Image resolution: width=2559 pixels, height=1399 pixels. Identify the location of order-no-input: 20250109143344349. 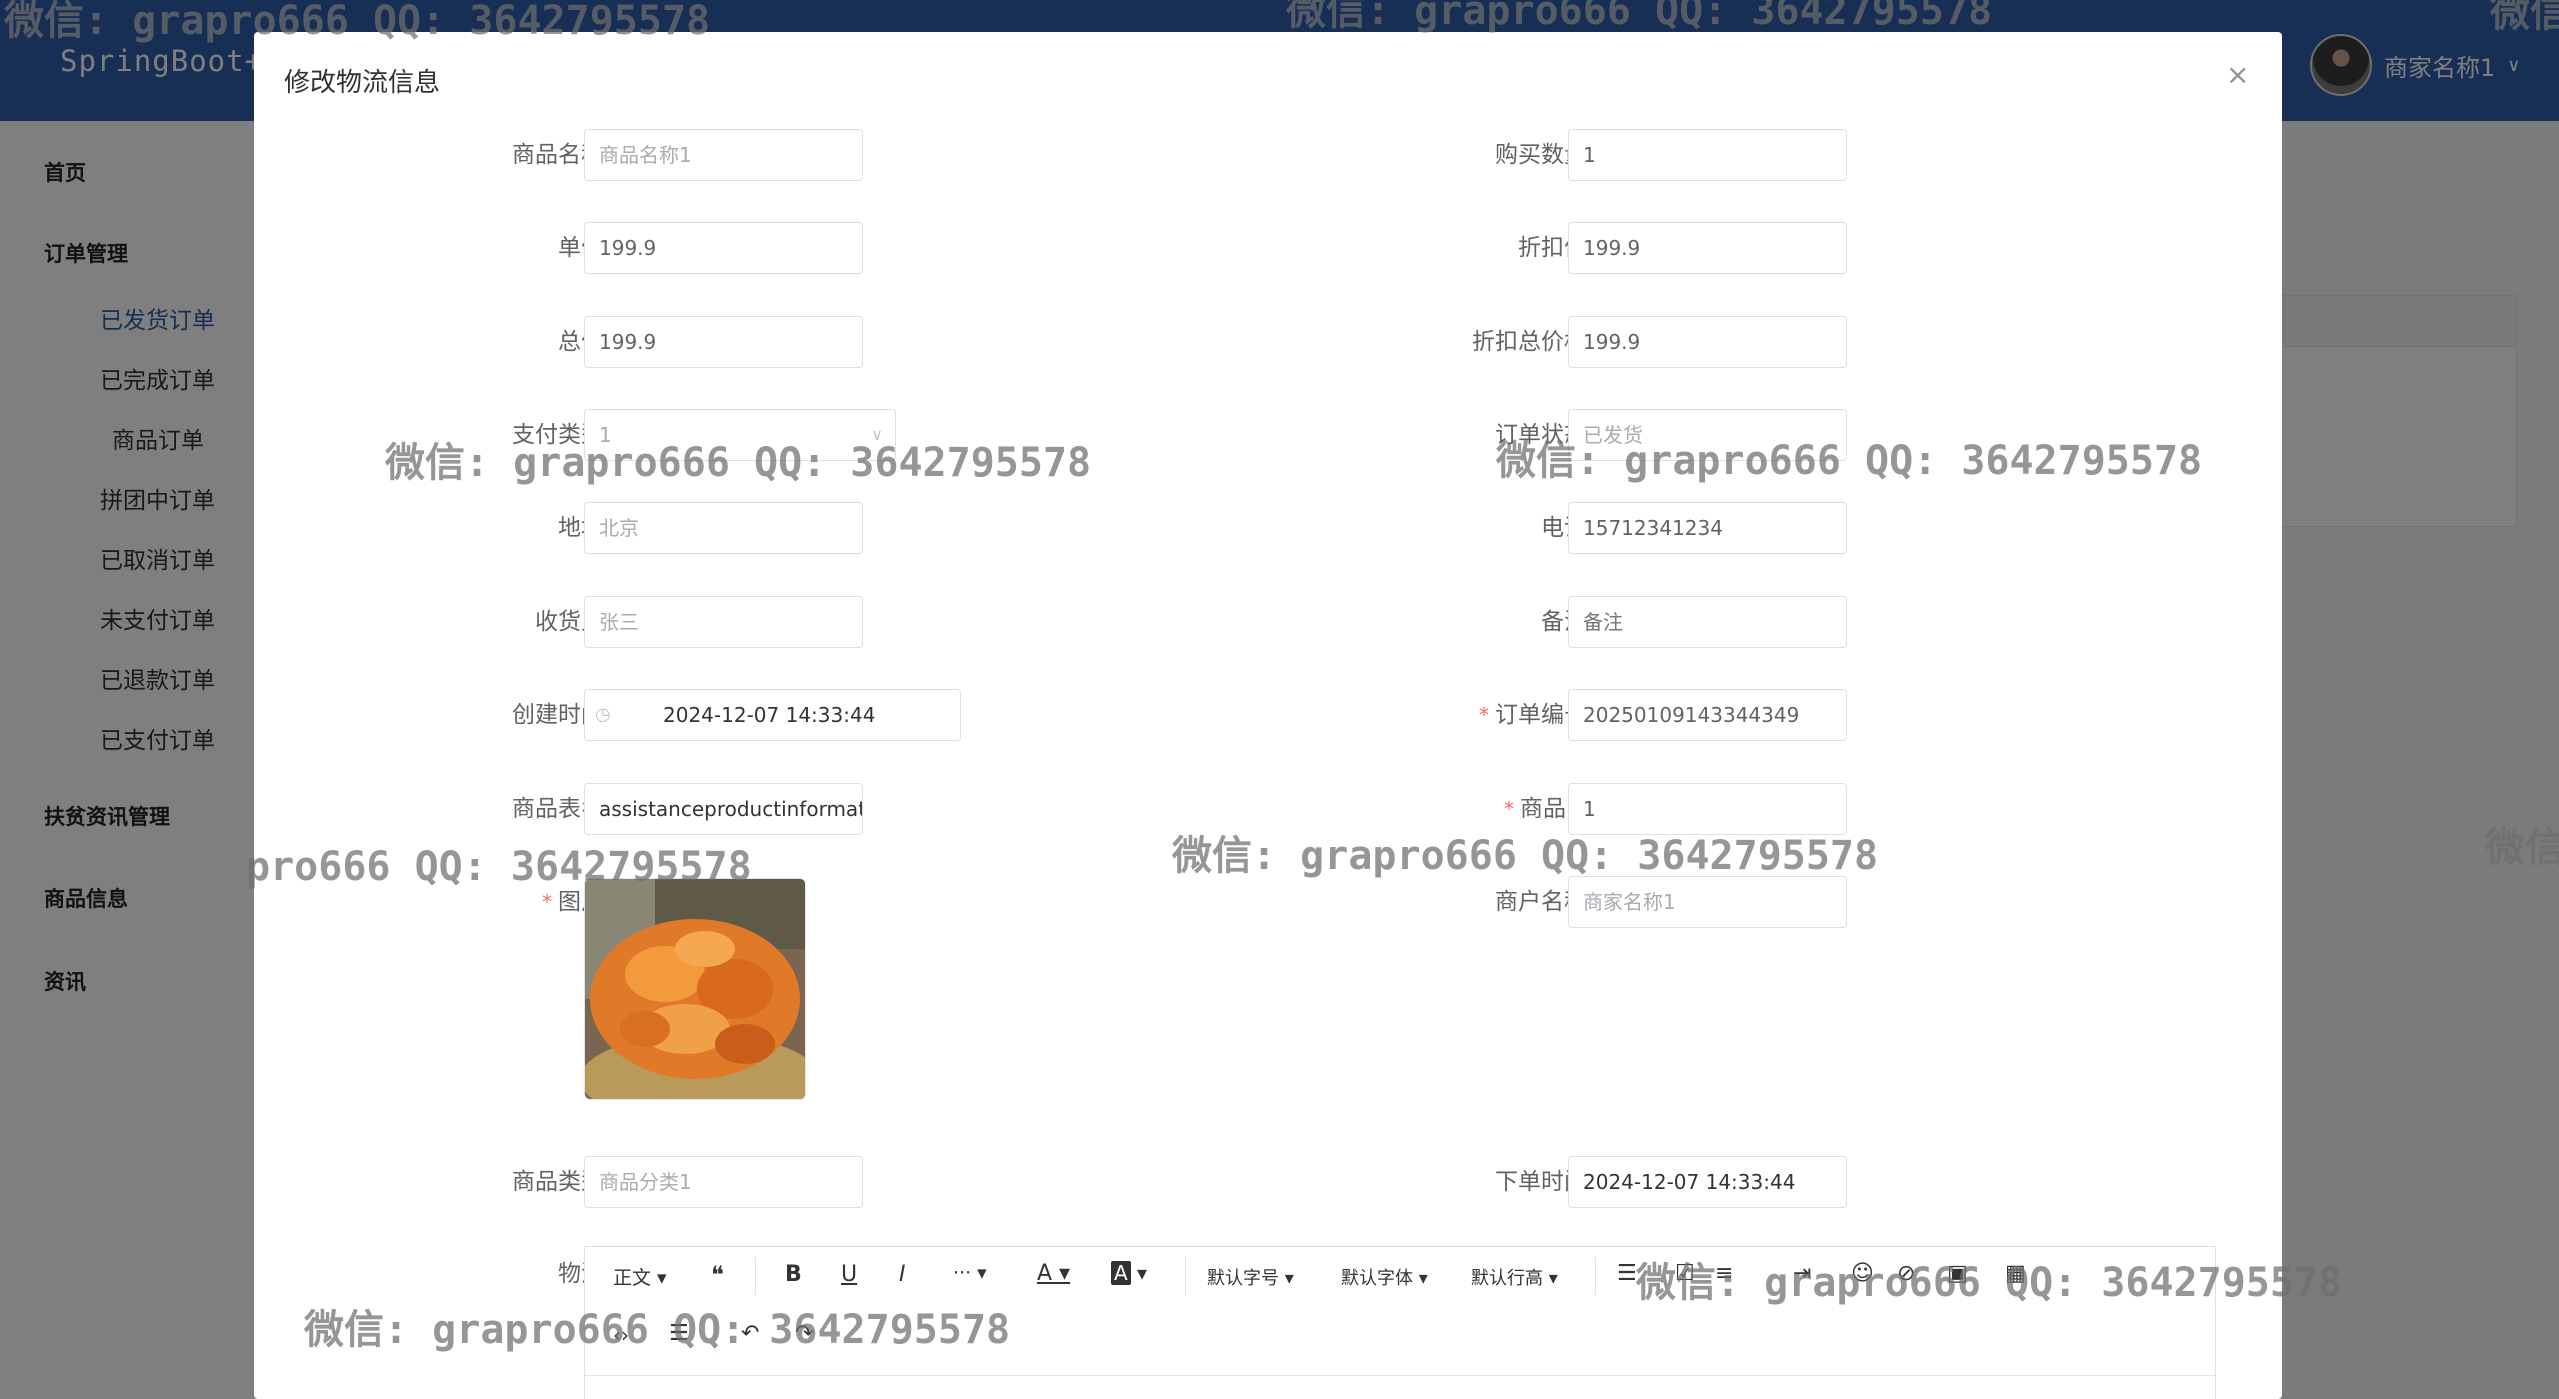
(1707, 715).